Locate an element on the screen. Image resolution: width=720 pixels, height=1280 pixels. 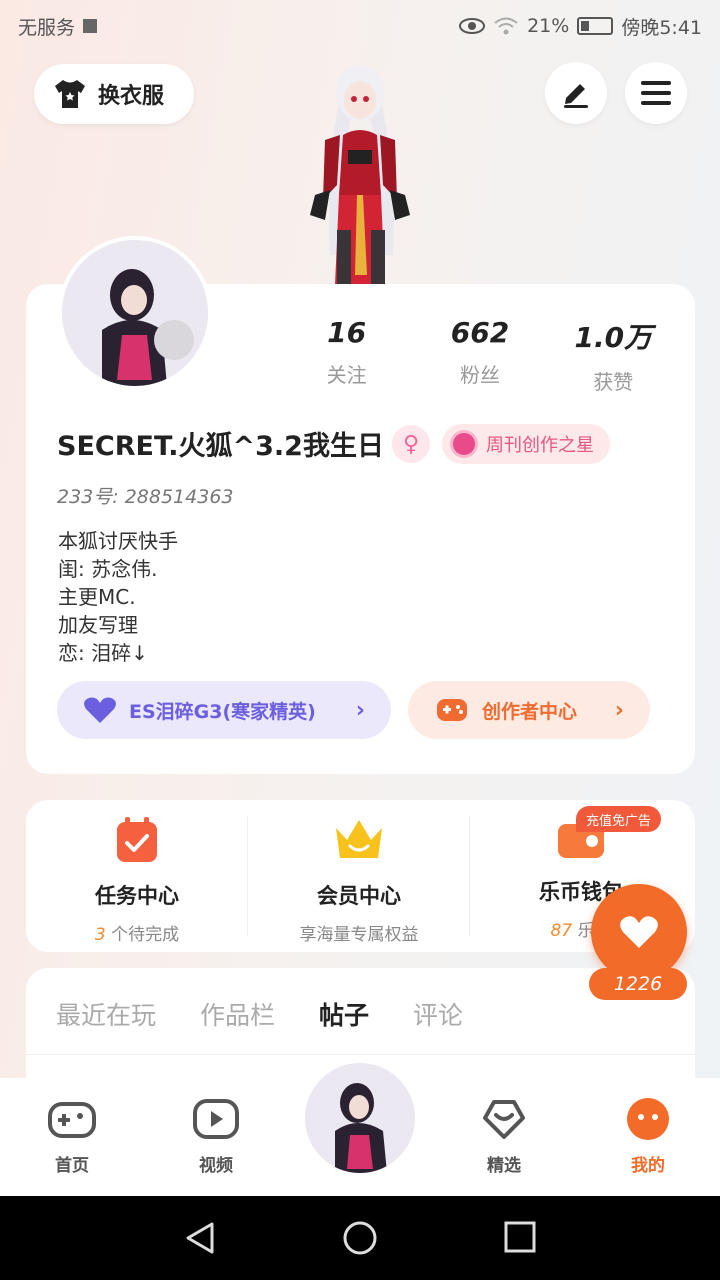
tab-recent-play: 最近在玩 is located at coordinates (106, 1014).